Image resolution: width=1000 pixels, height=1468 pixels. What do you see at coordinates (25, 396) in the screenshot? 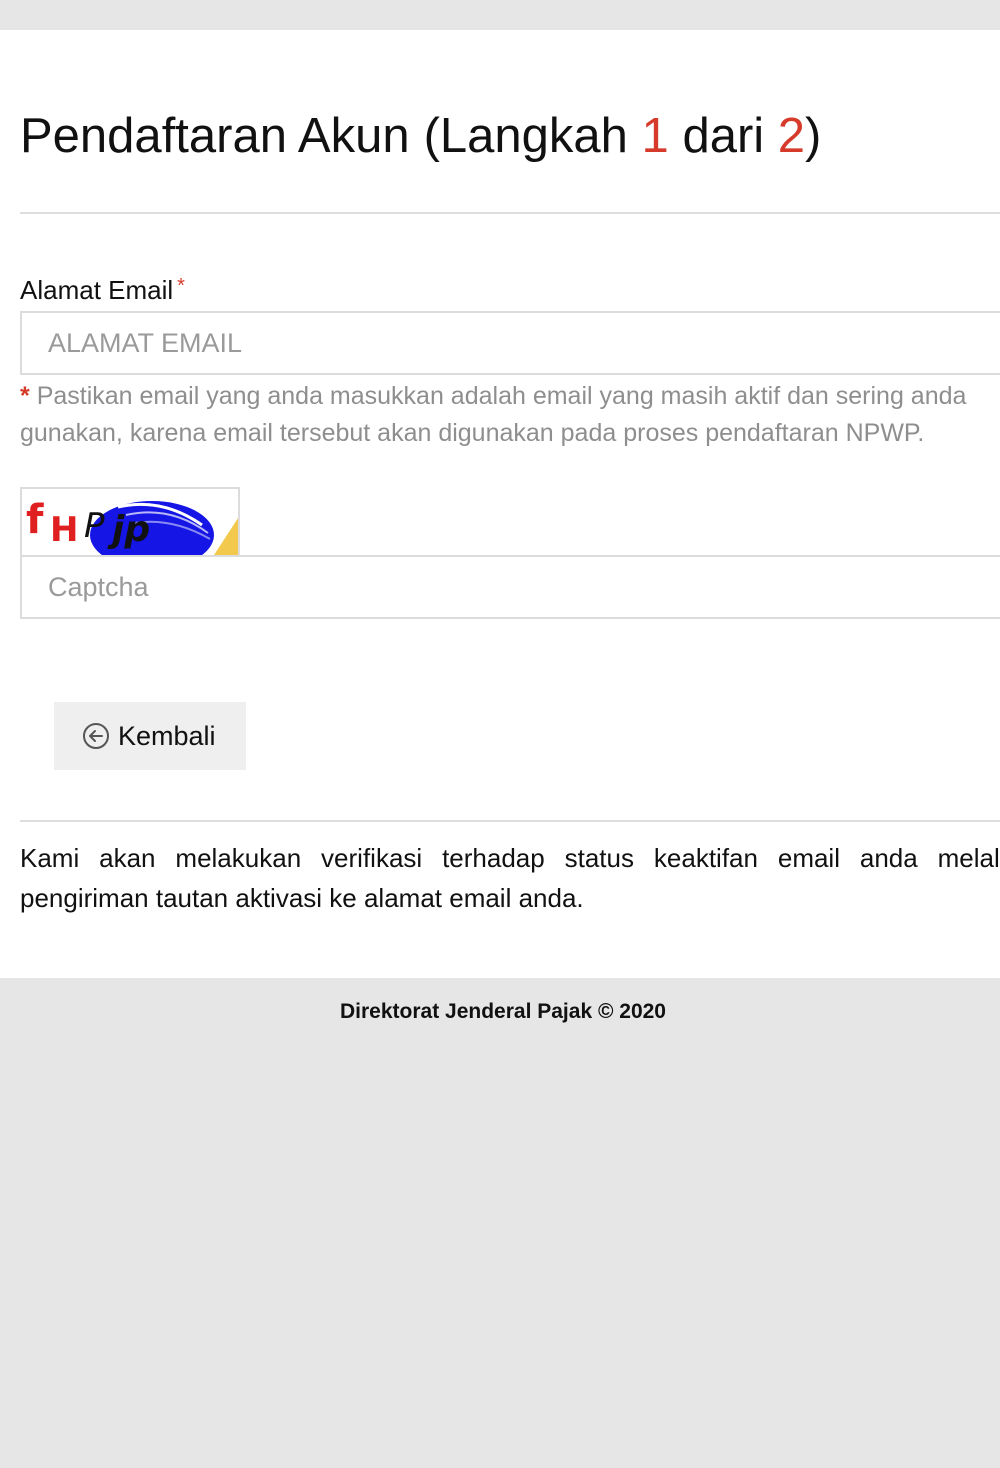
I see `help-required-mark: *` at bounding box center [25, 396].